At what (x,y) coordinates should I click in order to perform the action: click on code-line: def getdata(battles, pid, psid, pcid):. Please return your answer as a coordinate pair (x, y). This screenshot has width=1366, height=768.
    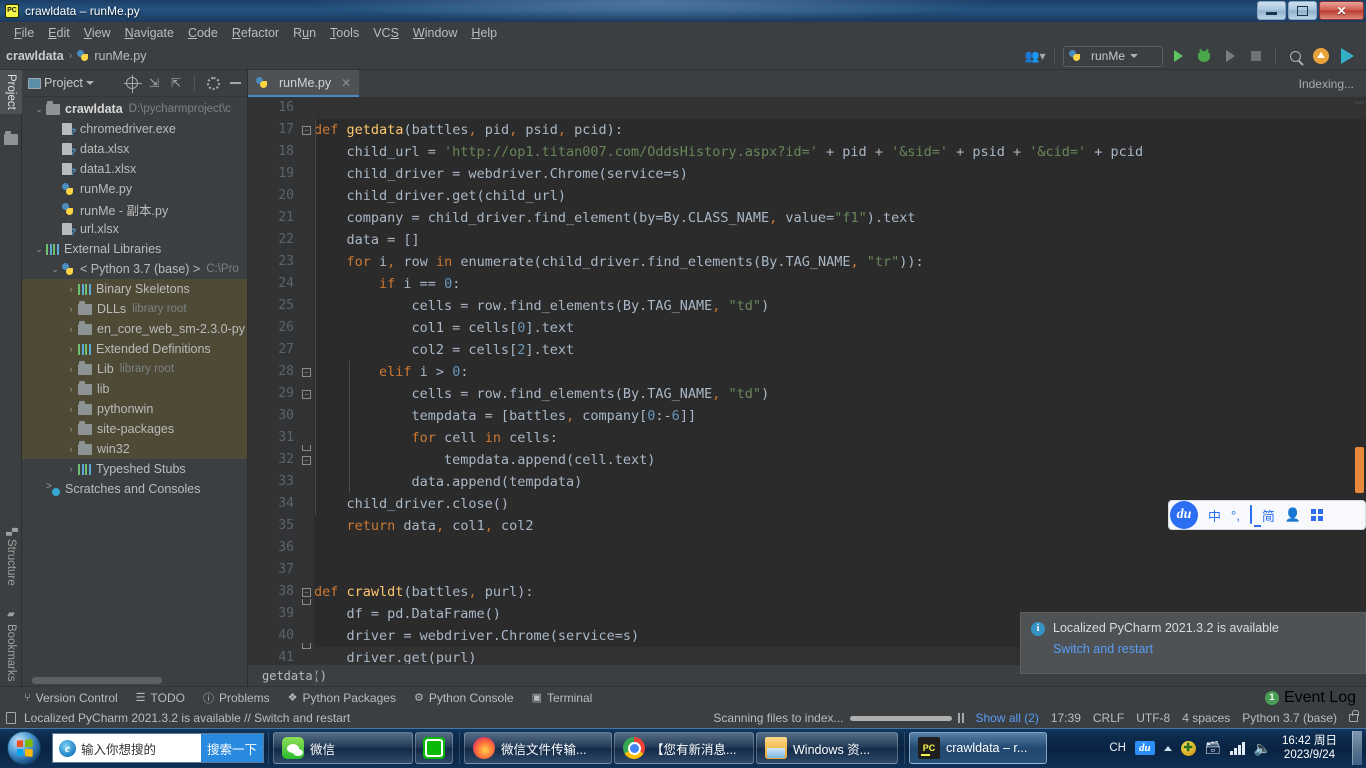
    Looking at the image, I should click on (840, 130).